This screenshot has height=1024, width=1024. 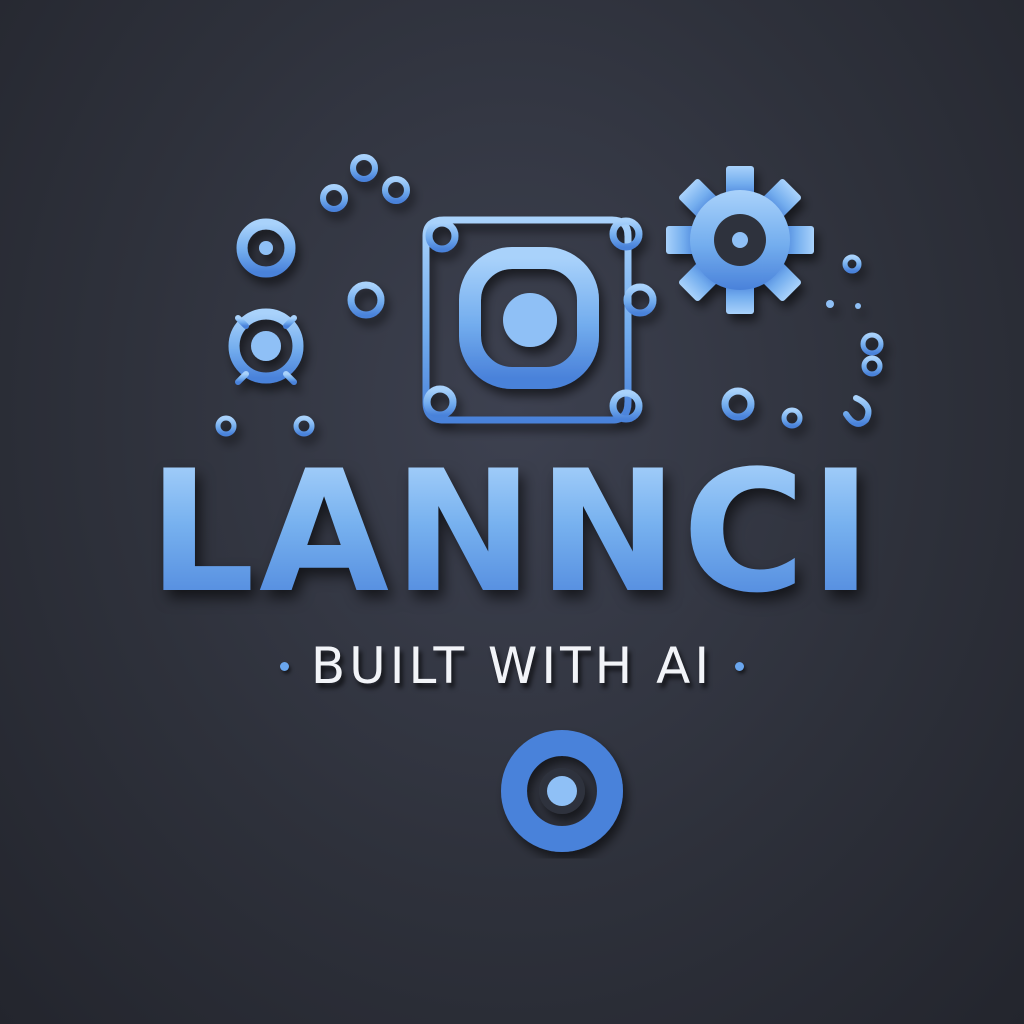 What do you see at coordinates (539, 325) in the screenshot?
I see `chip-icon` at bounding box center [539, 325].